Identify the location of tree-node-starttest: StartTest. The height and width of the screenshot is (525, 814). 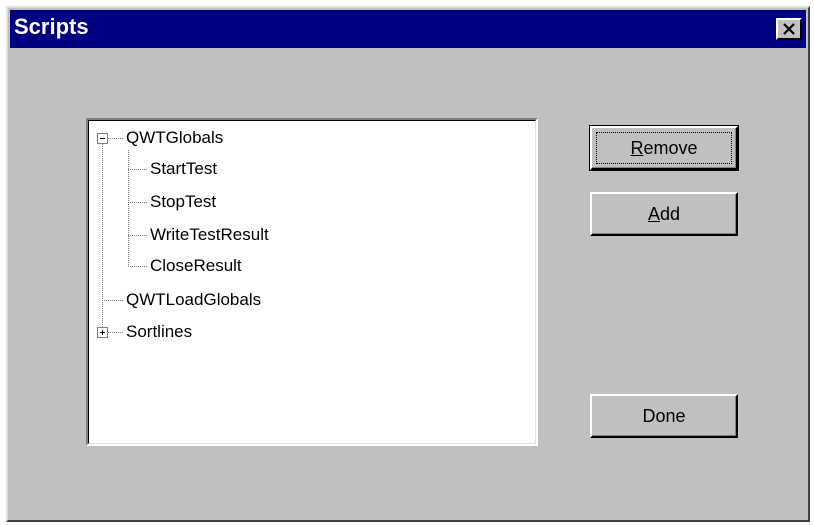
(183, 169).